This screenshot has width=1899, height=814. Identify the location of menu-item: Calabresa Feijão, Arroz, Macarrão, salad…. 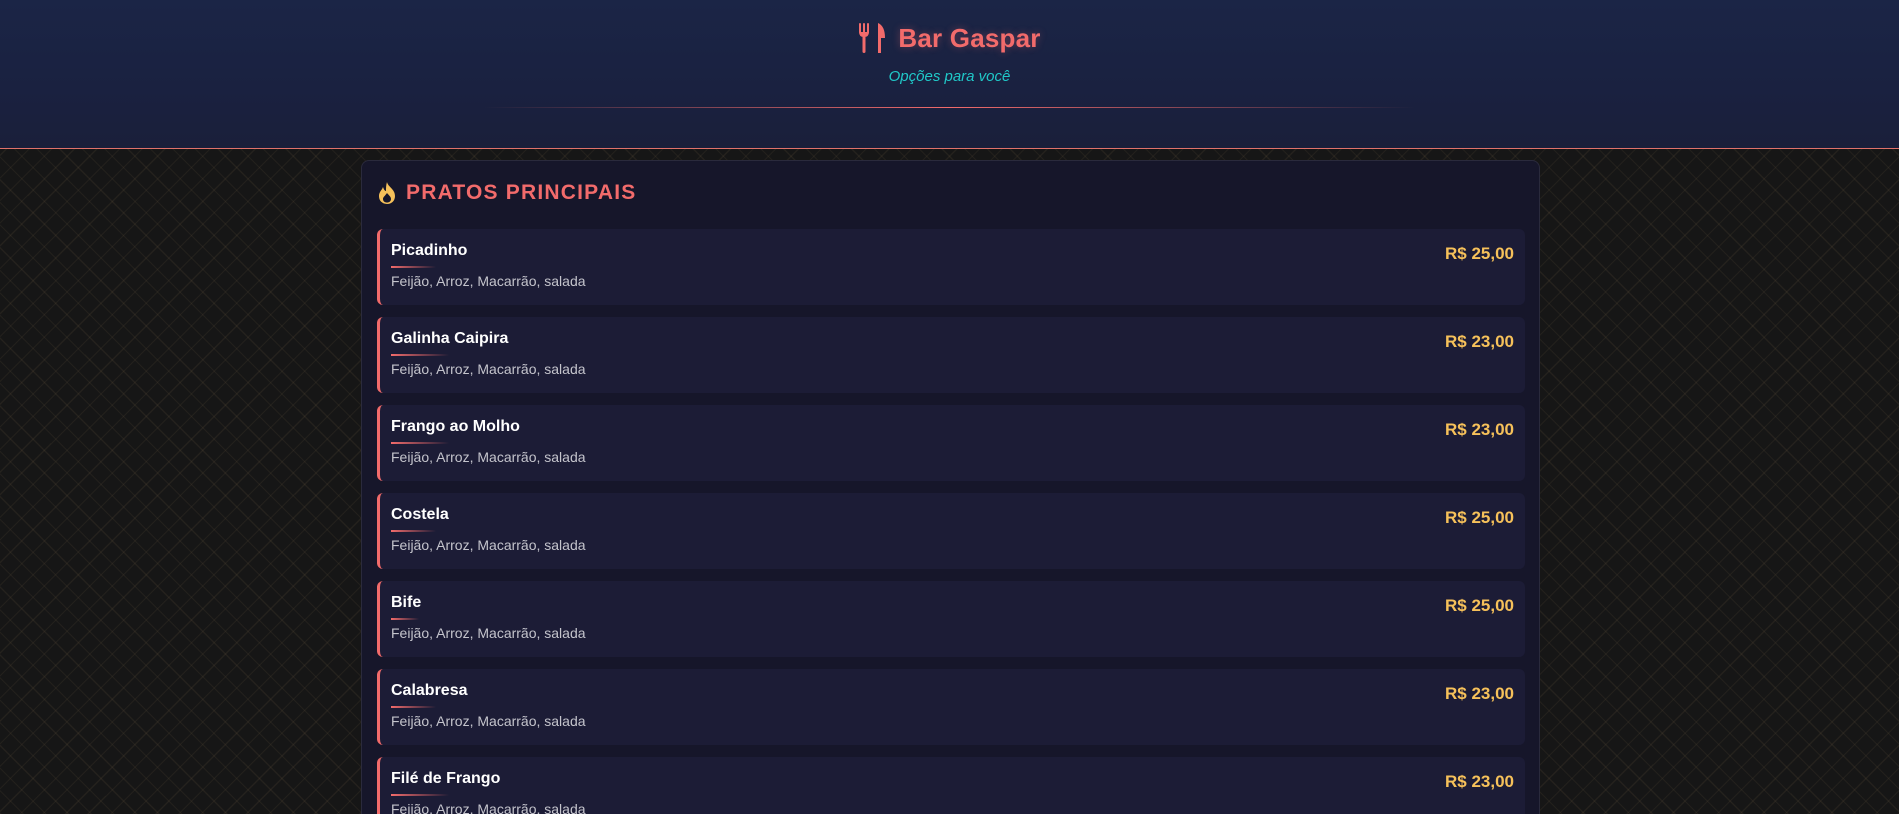
(951, 707).